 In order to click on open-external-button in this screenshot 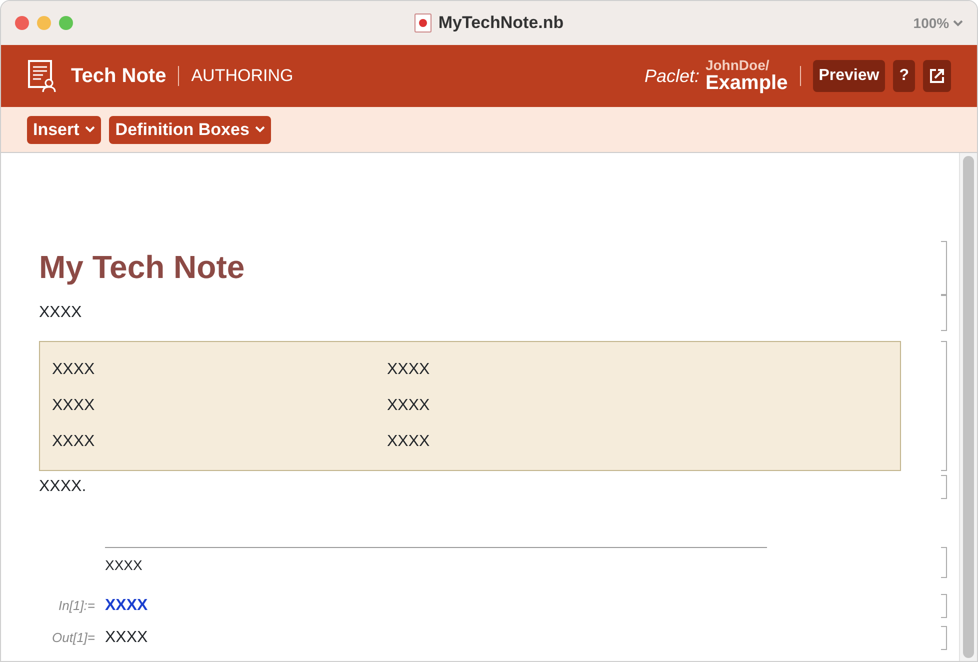, I will do `click(937, 76)`.